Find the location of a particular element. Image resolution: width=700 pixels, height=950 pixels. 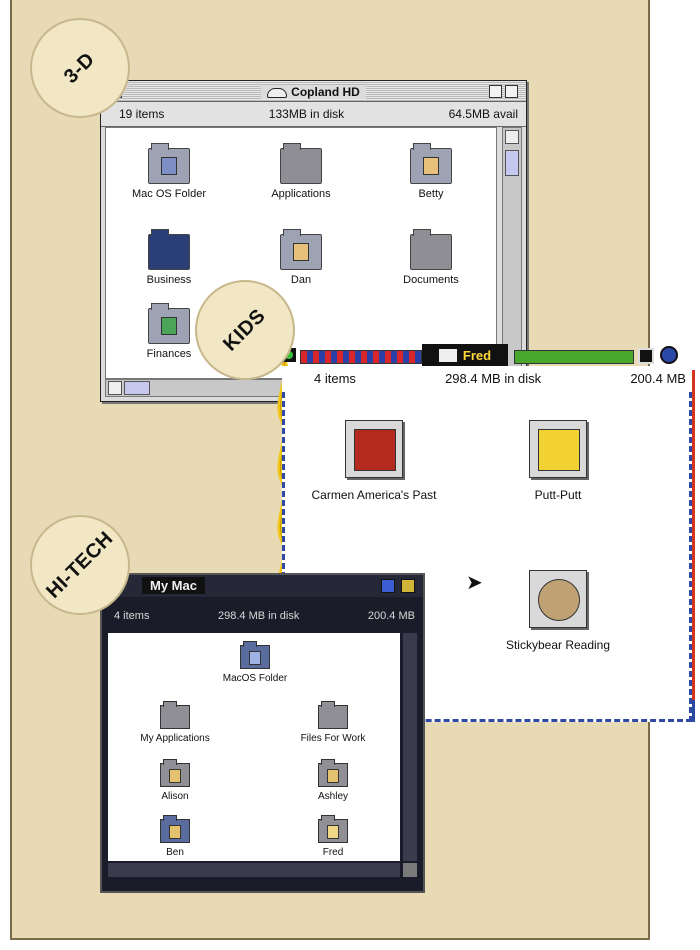

app-item: Putt-Putt is located at coordinates (558, 461).